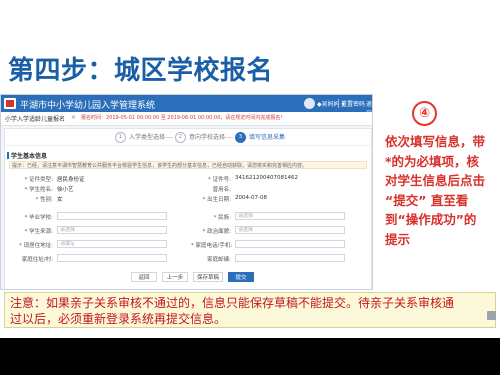 The width and height of the screenshot is (500, 375). Describe the element at coordinates (222, 218) in the screenshot. I see `field-label-ethnicity: * 民族:` at that location.